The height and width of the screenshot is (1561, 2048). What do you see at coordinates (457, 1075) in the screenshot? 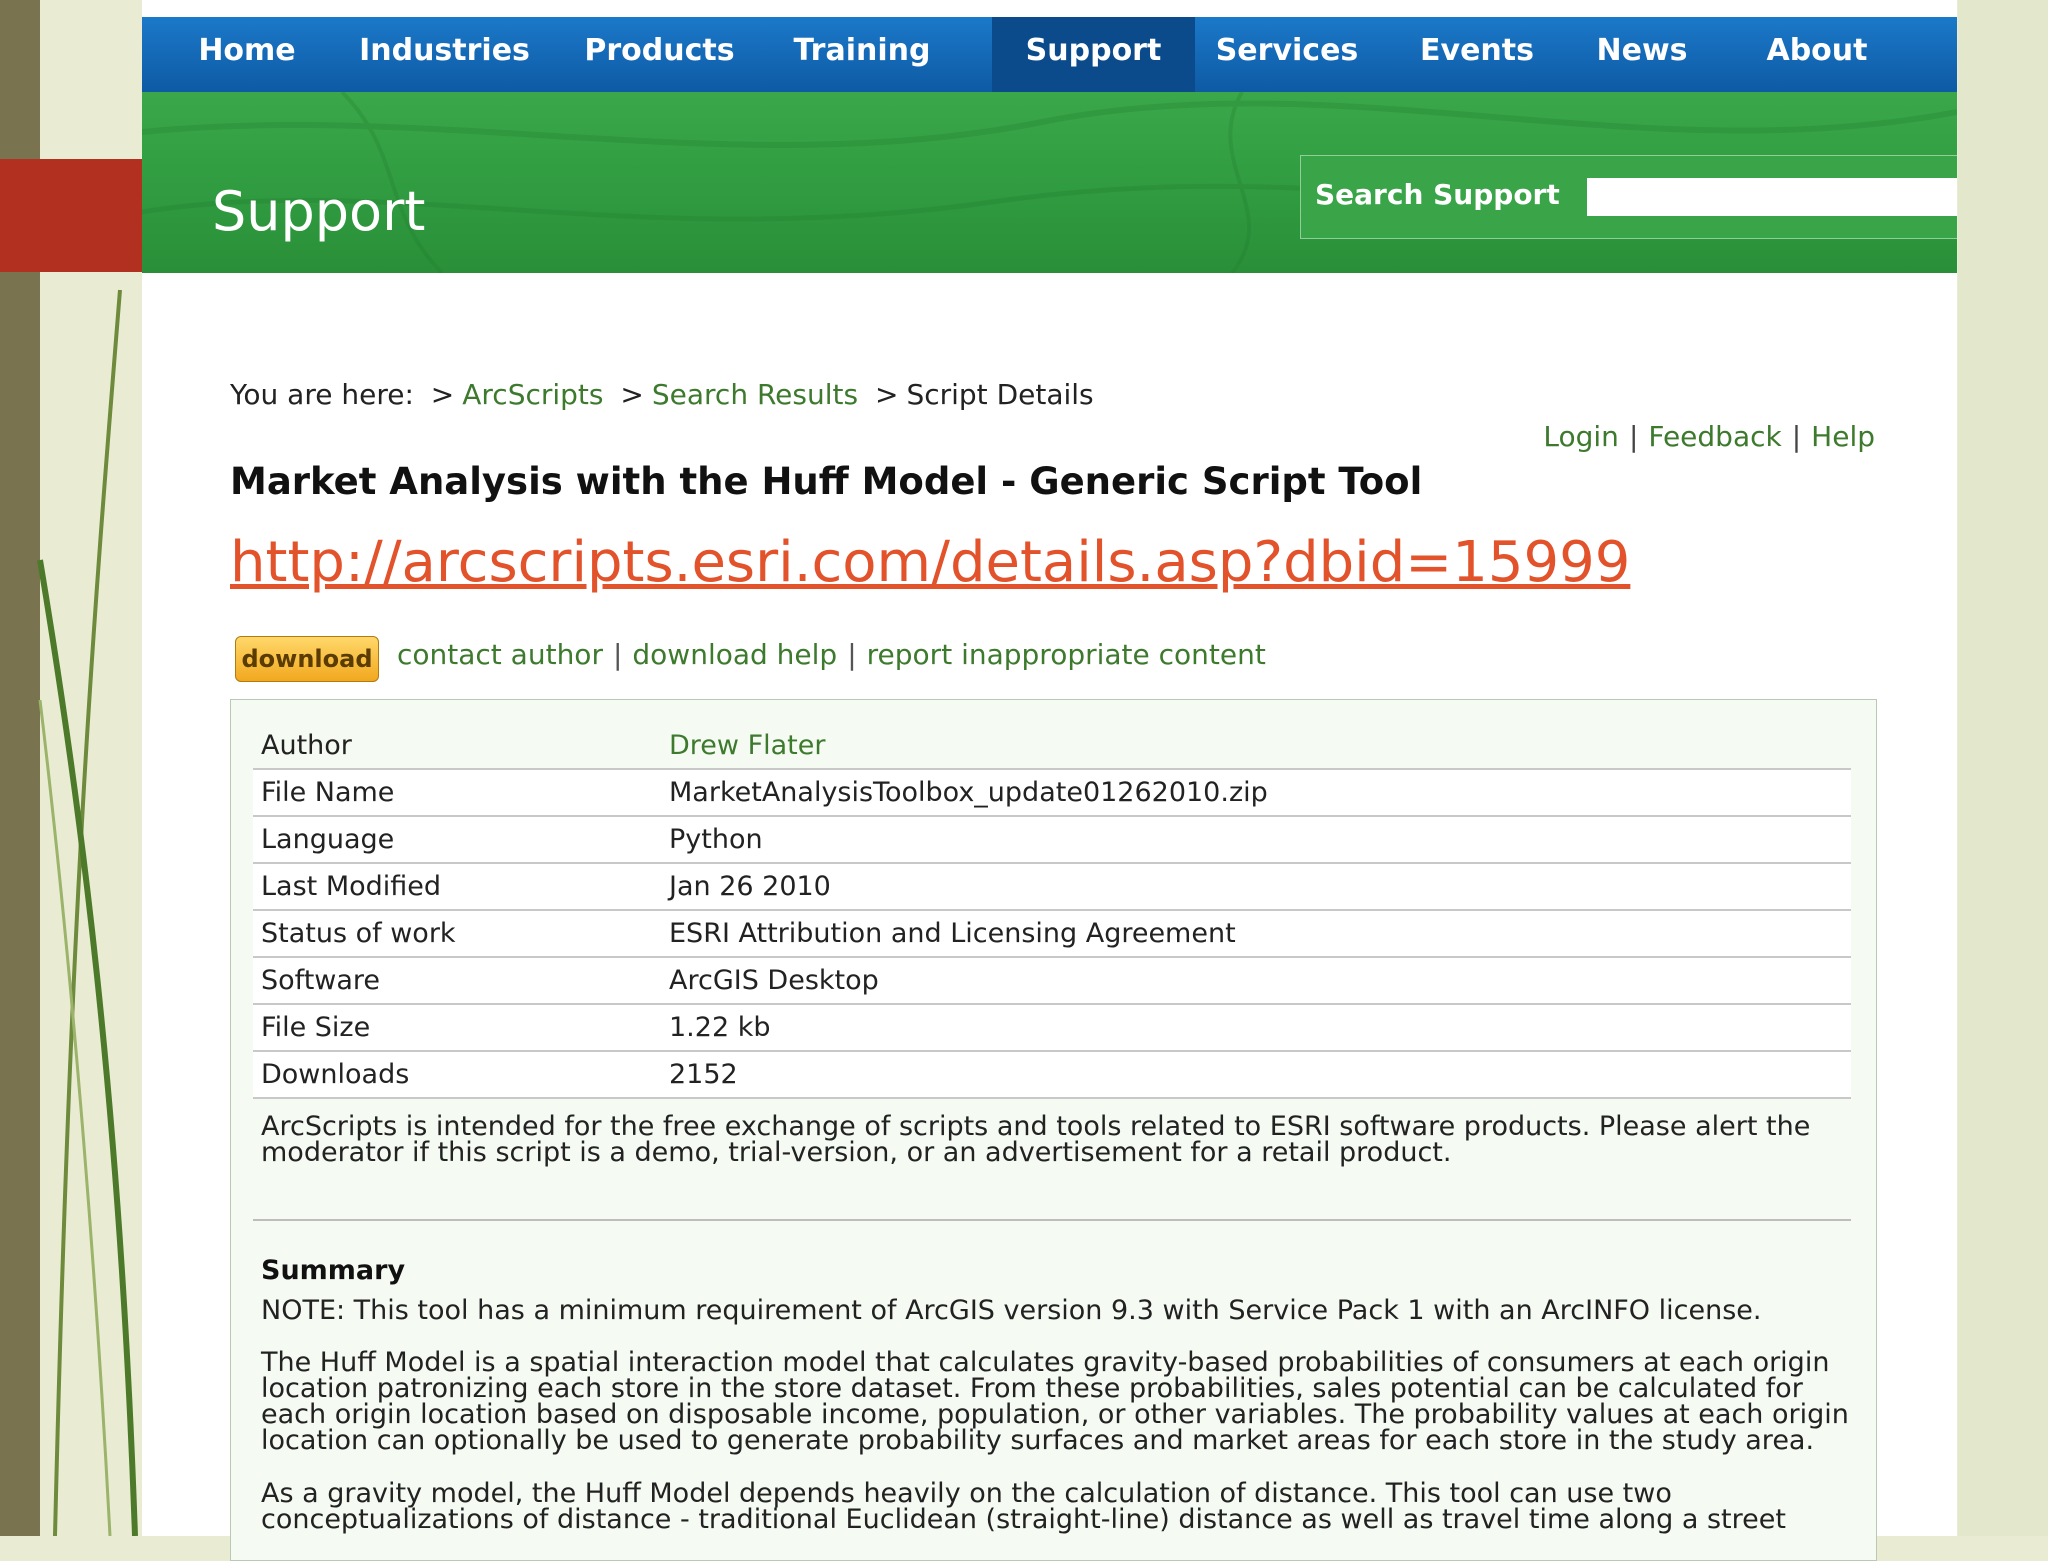
I see `detail-key: Downloads` at bounding box center [457, 1075].